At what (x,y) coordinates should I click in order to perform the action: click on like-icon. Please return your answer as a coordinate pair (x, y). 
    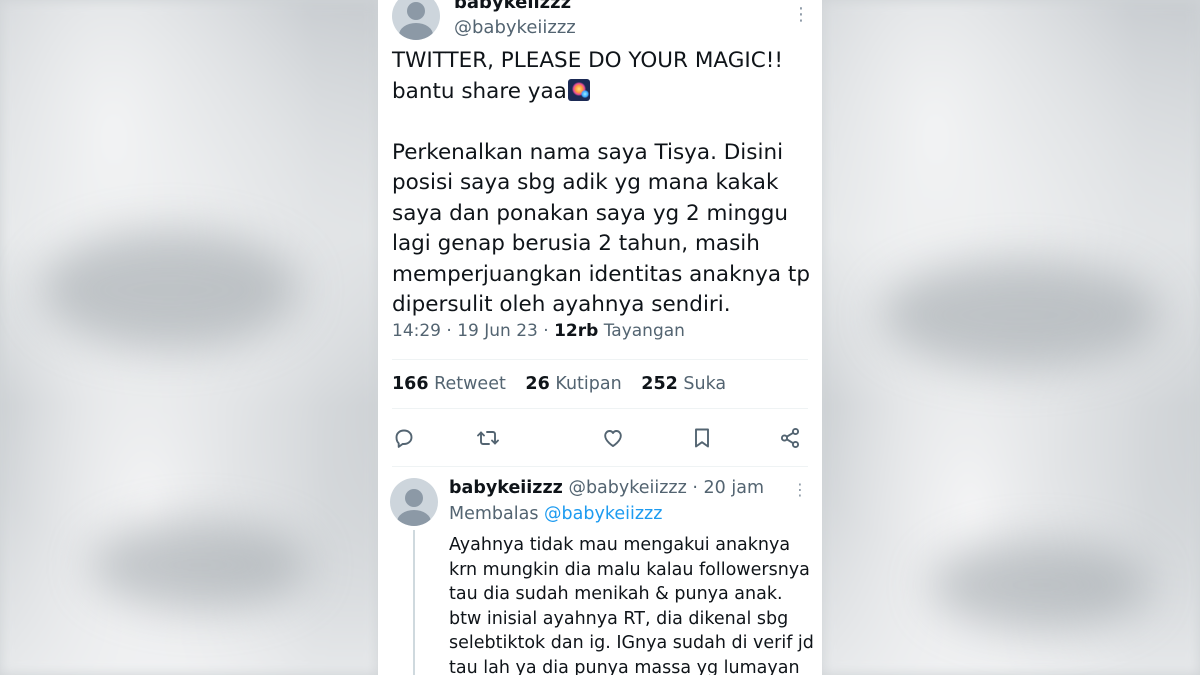
    Looking at the image, I should click on (613, 438).